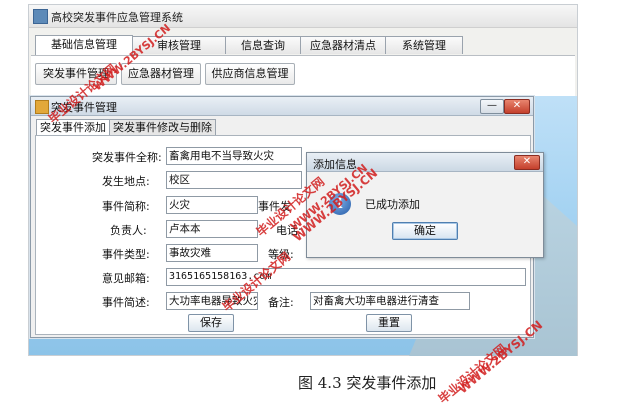 The height and width of the screenshot is (408, 622). I want to click on figure-caption: 图 4.3 突发事件添加, so click(367, 383).